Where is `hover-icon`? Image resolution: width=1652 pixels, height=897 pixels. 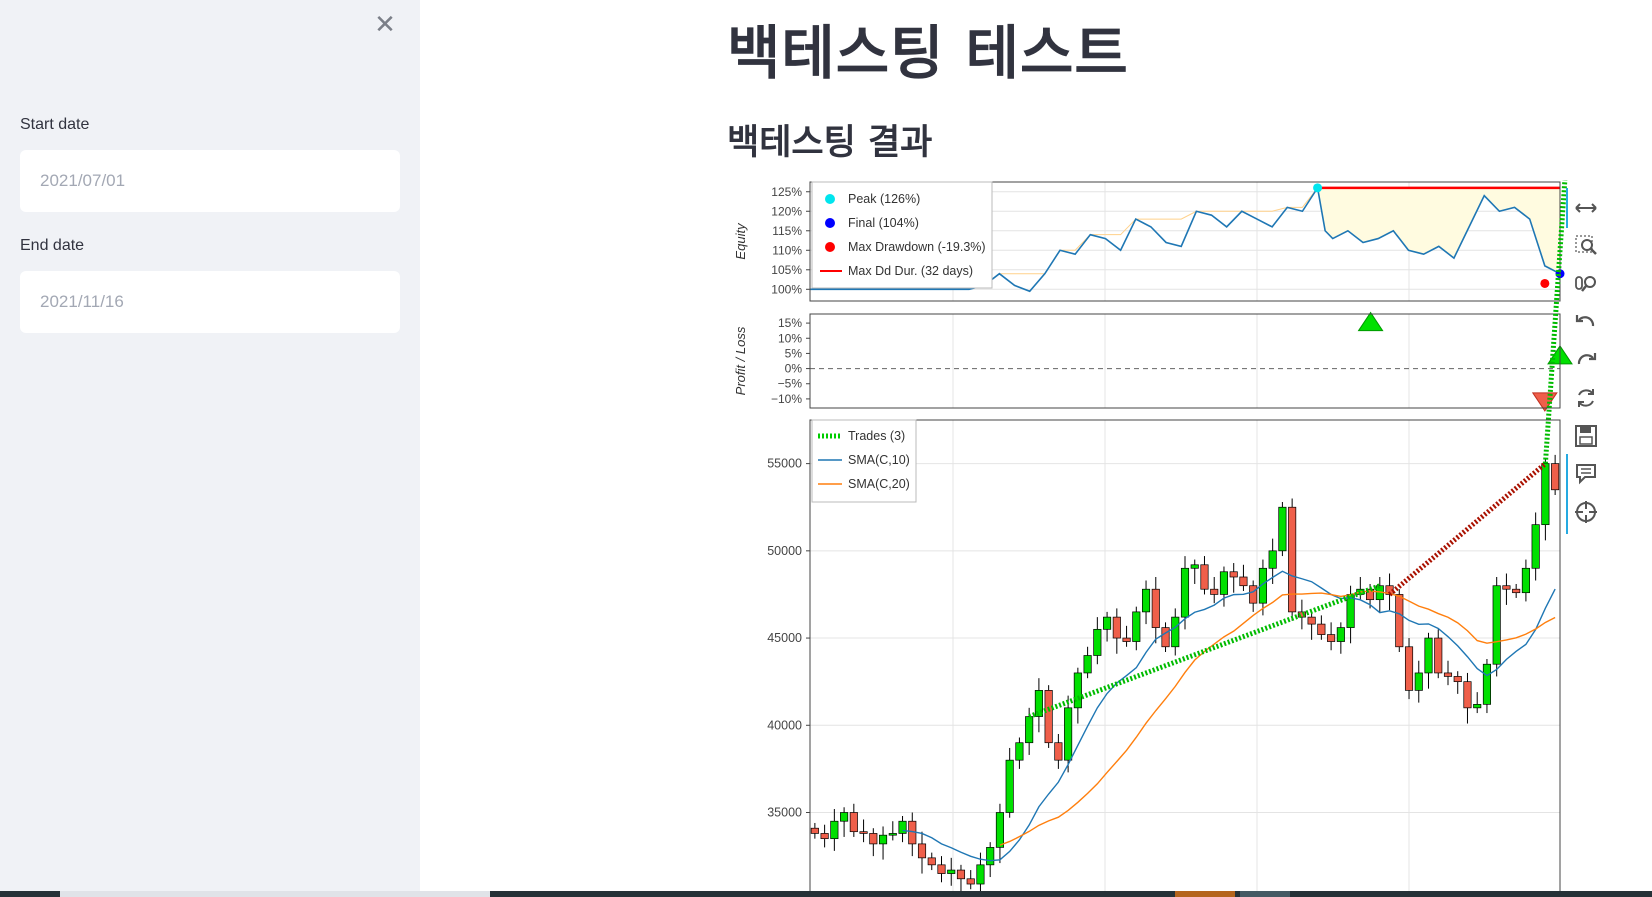 hover-icon is located at coordinates (1586, 474).